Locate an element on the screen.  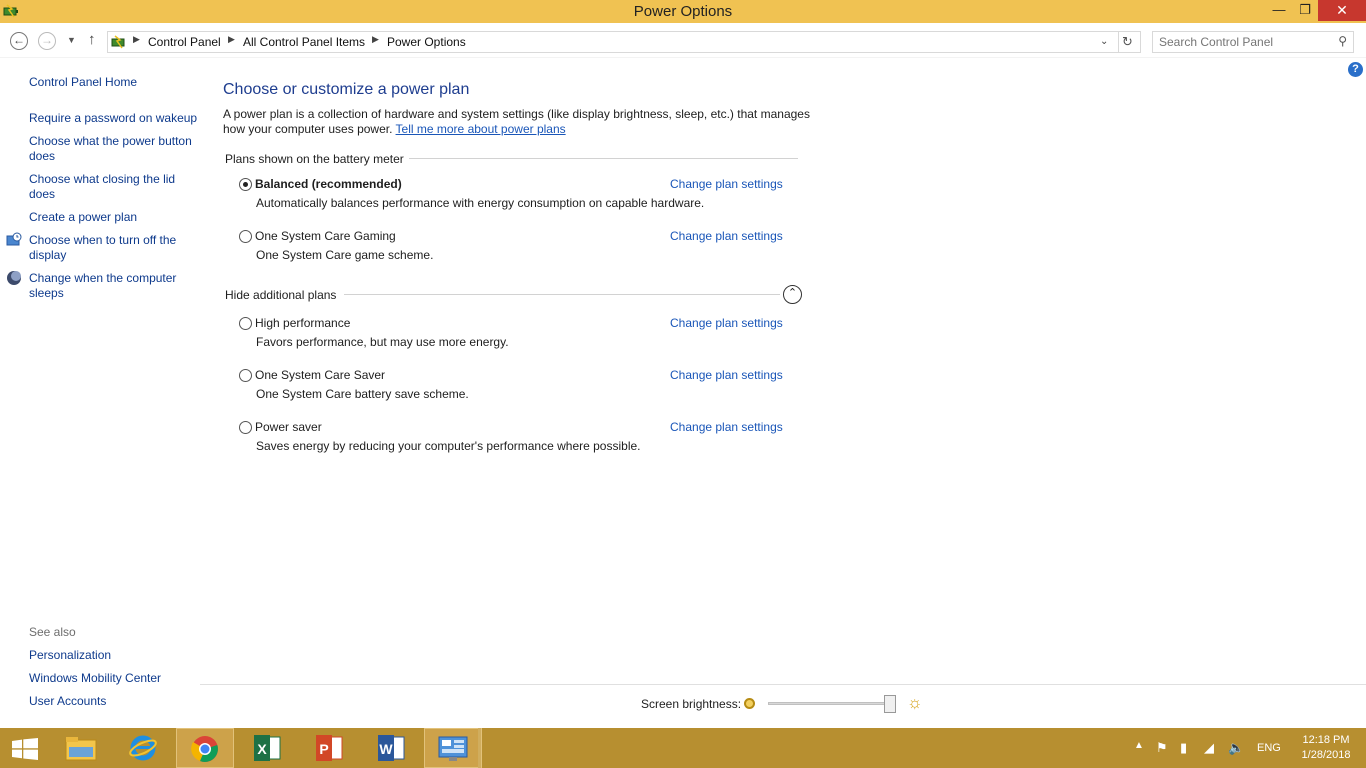
address-divider is located at coordinates (1118, 42).